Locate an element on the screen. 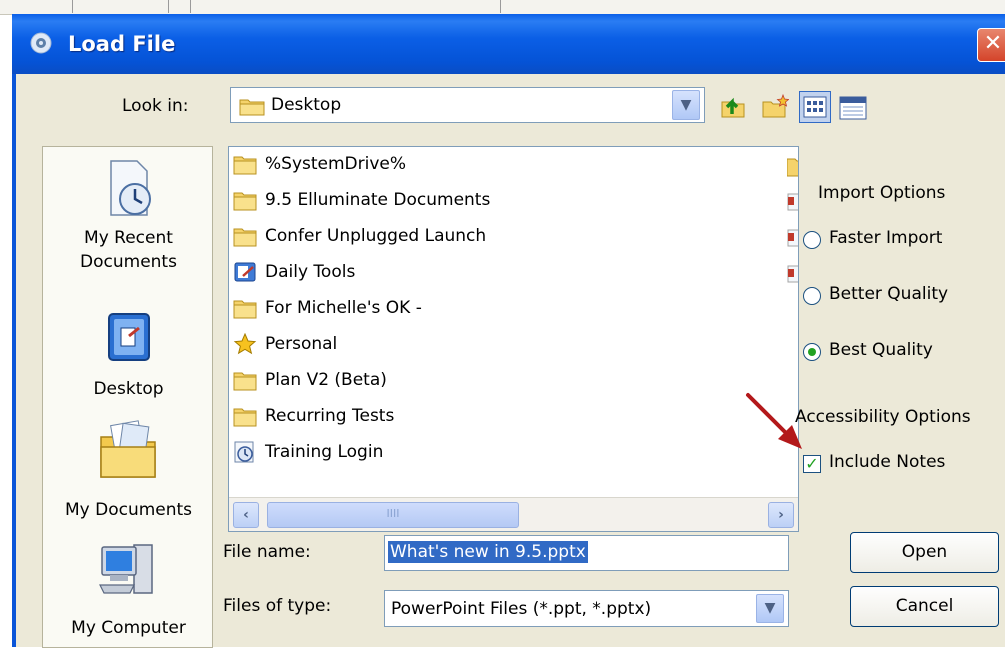 The width and height of the screenshot is (1005, 648). best-quality-label: Best Quality is located at coordinates (881, 350).